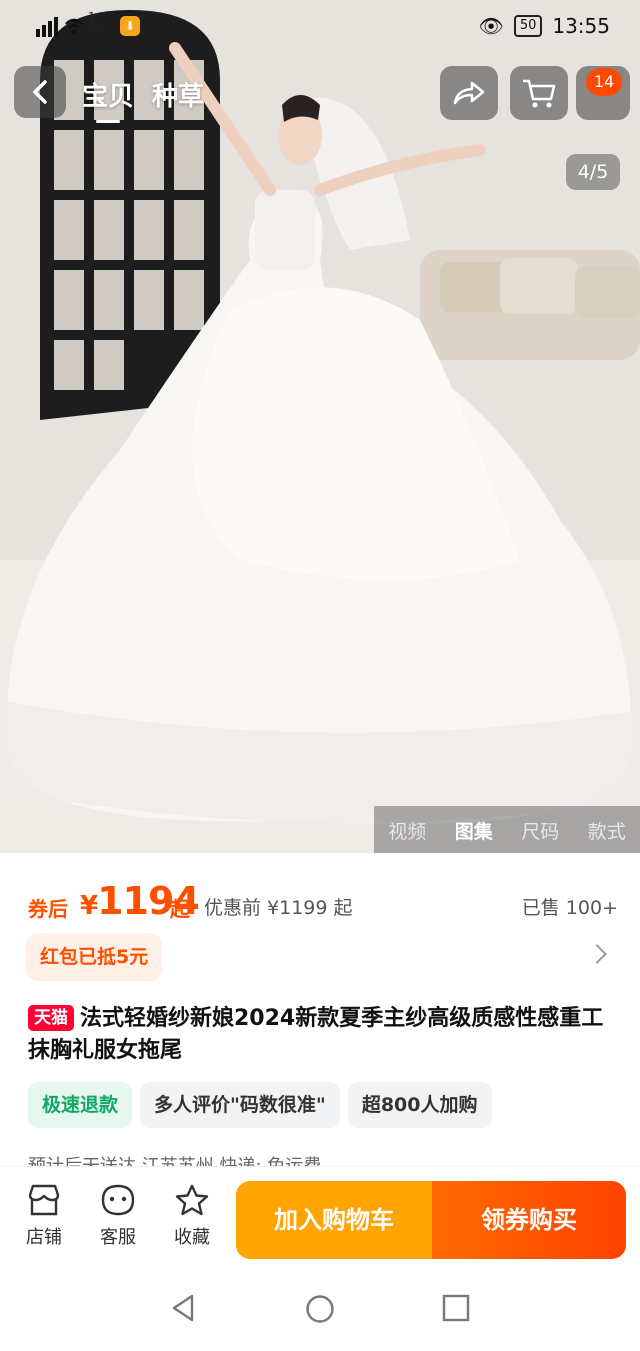 This screenshot has width=640, height=1351. What do you see at coordinates (323, 1160) in the screenshot?
I see `shipping-info: 预计后天送达 江苏苏州 快递: 免运费` at bounding box center [323, 1160].